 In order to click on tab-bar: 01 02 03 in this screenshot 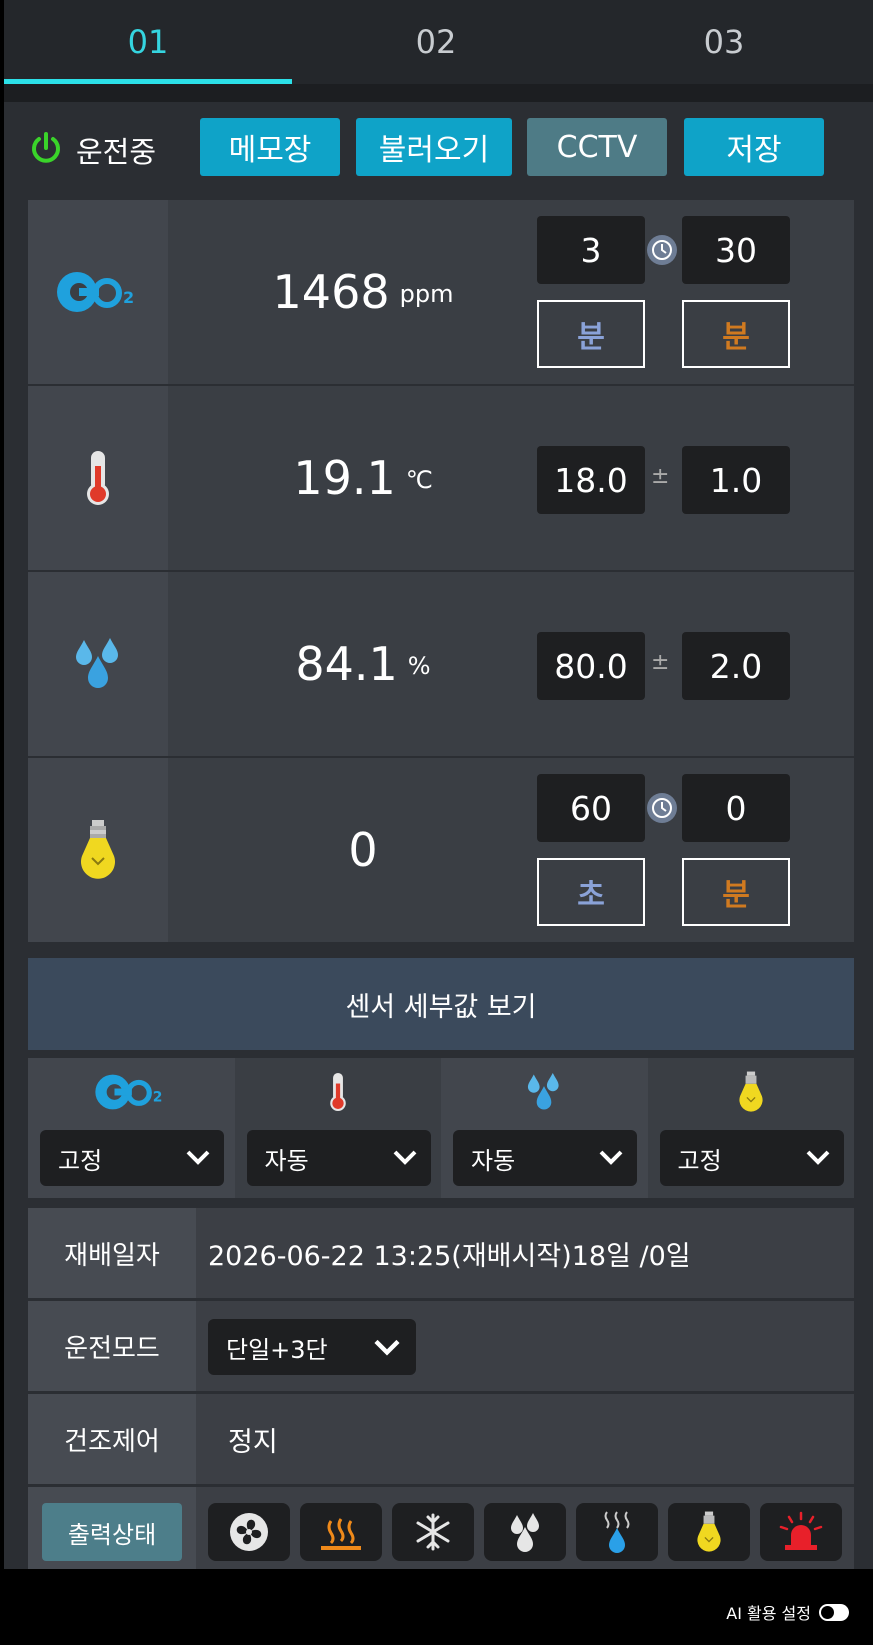, I will do `click(438, 42)`.